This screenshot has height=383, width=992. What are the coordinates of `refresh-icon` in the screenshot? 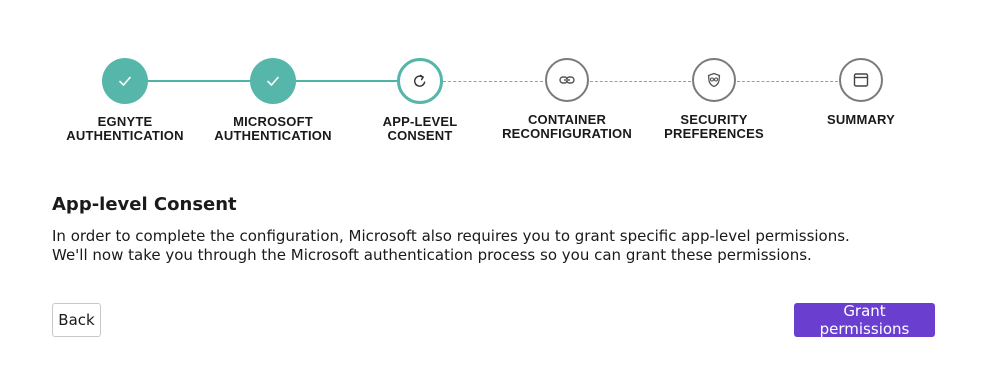 It's located at (420, 81).